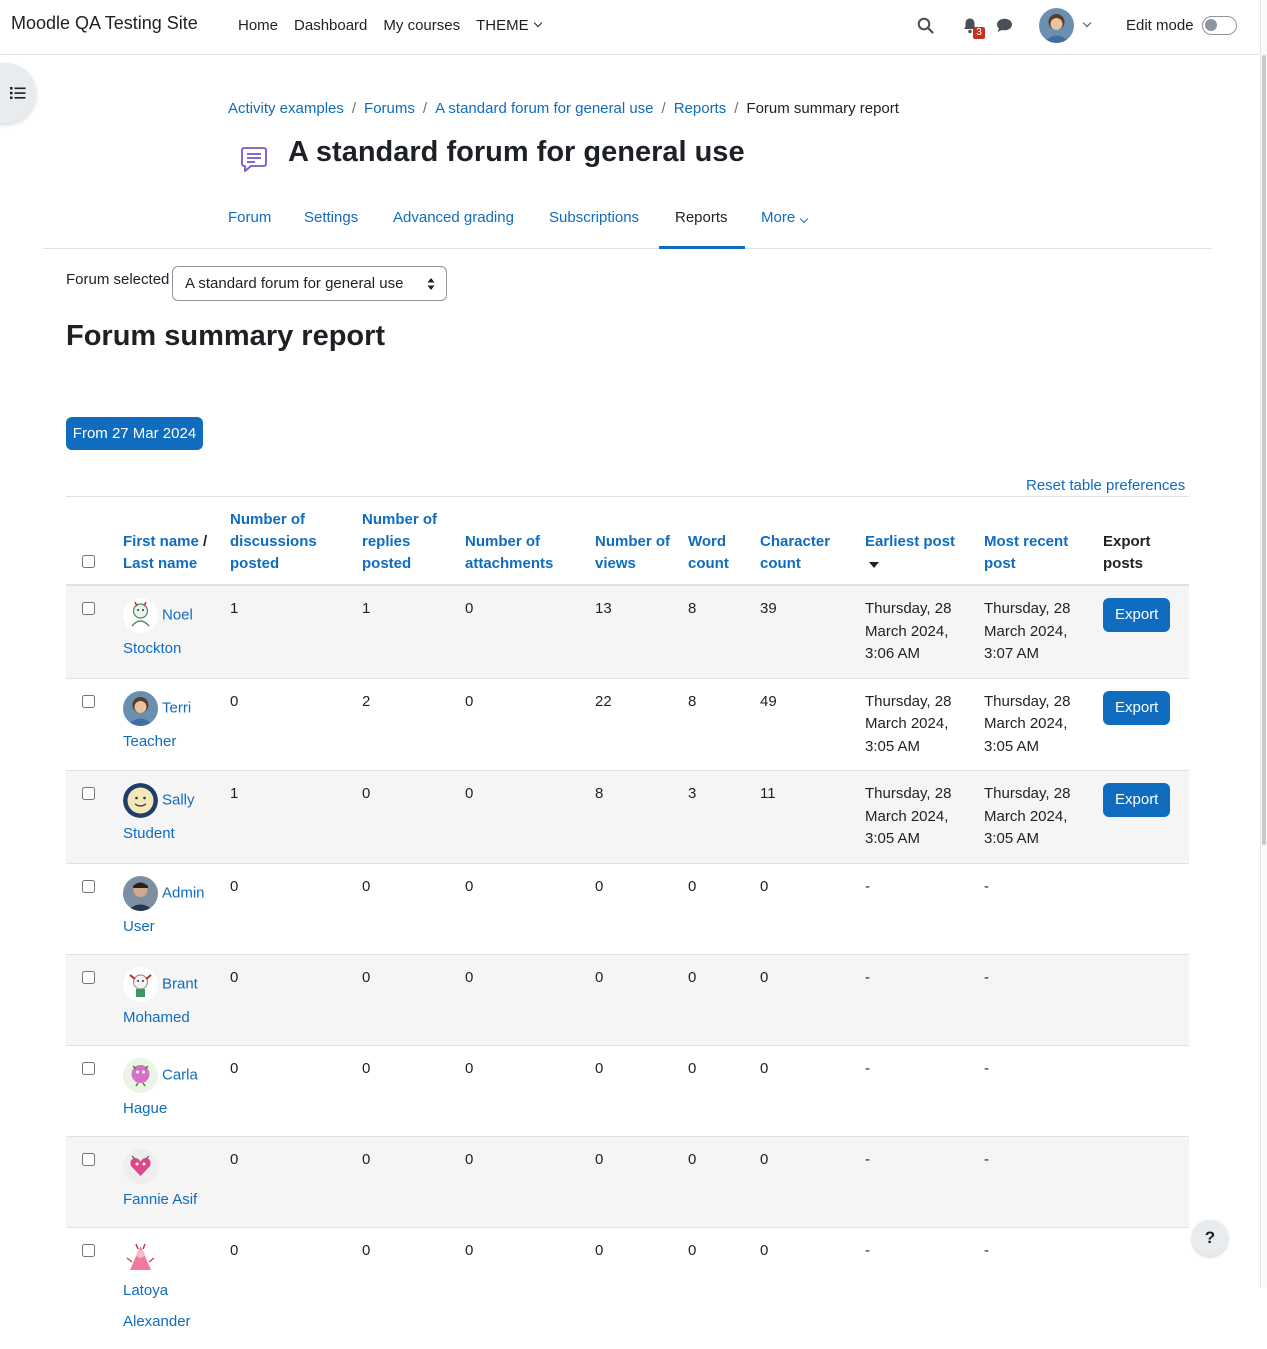 The image size is (1267, 1349). Describe the element at coordinates (916, 908) in the screenshot. I see `earliest-post-cell: -` at that location.